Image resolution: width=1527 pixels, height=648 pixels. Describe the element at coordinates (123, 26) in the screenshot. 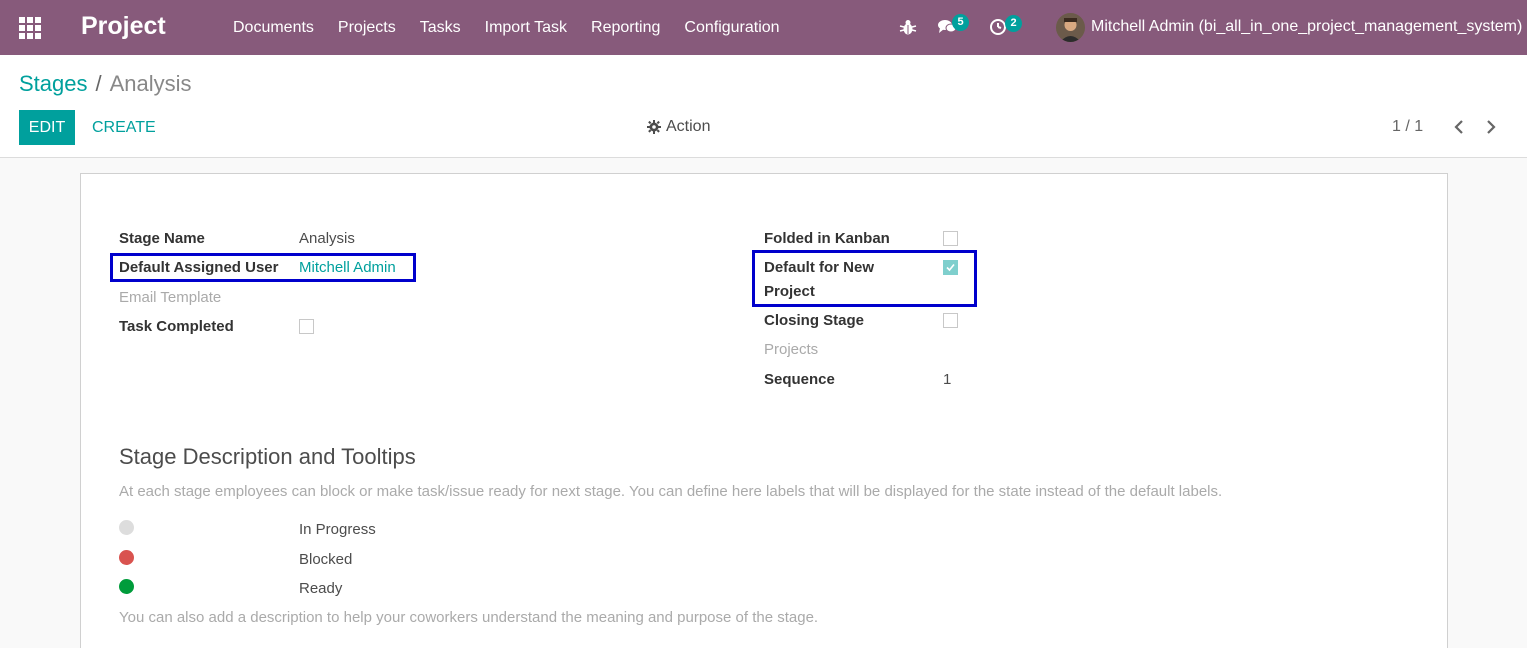

I see `app-brand: Project` at that location.